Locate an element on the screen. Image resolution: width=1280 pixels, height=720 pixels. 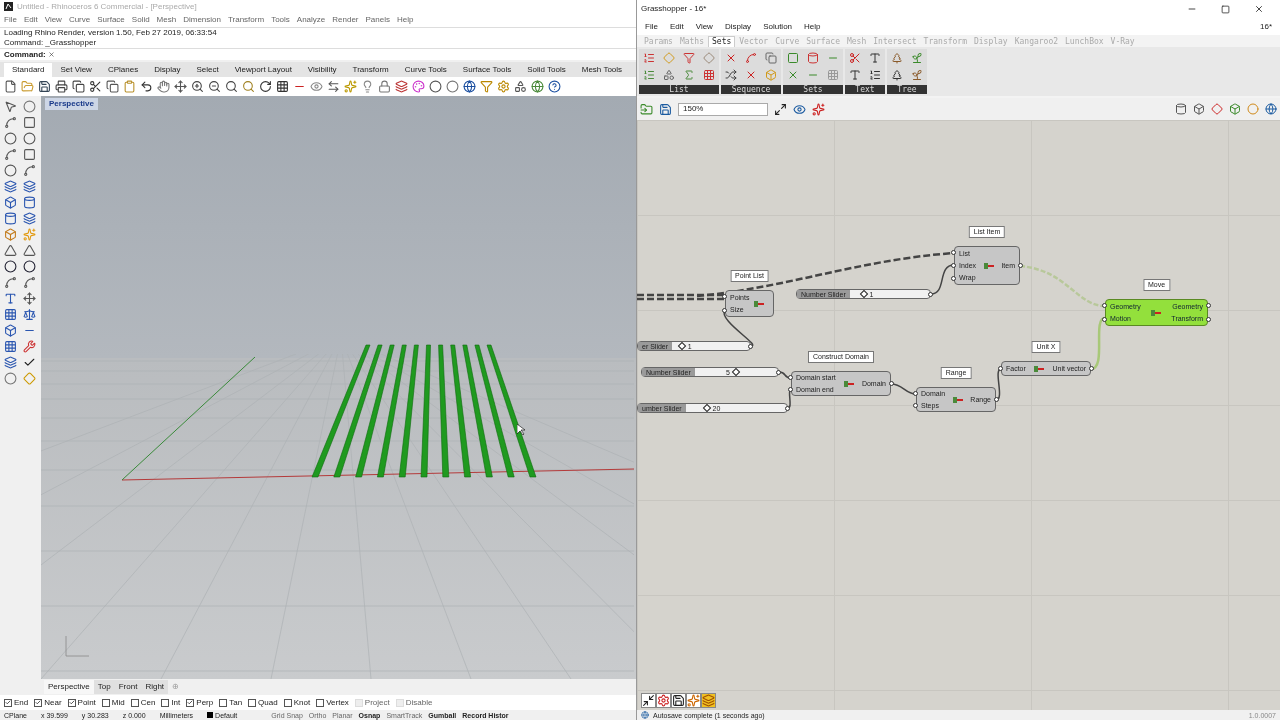
filter-icon is located at coordinates (486, 86).